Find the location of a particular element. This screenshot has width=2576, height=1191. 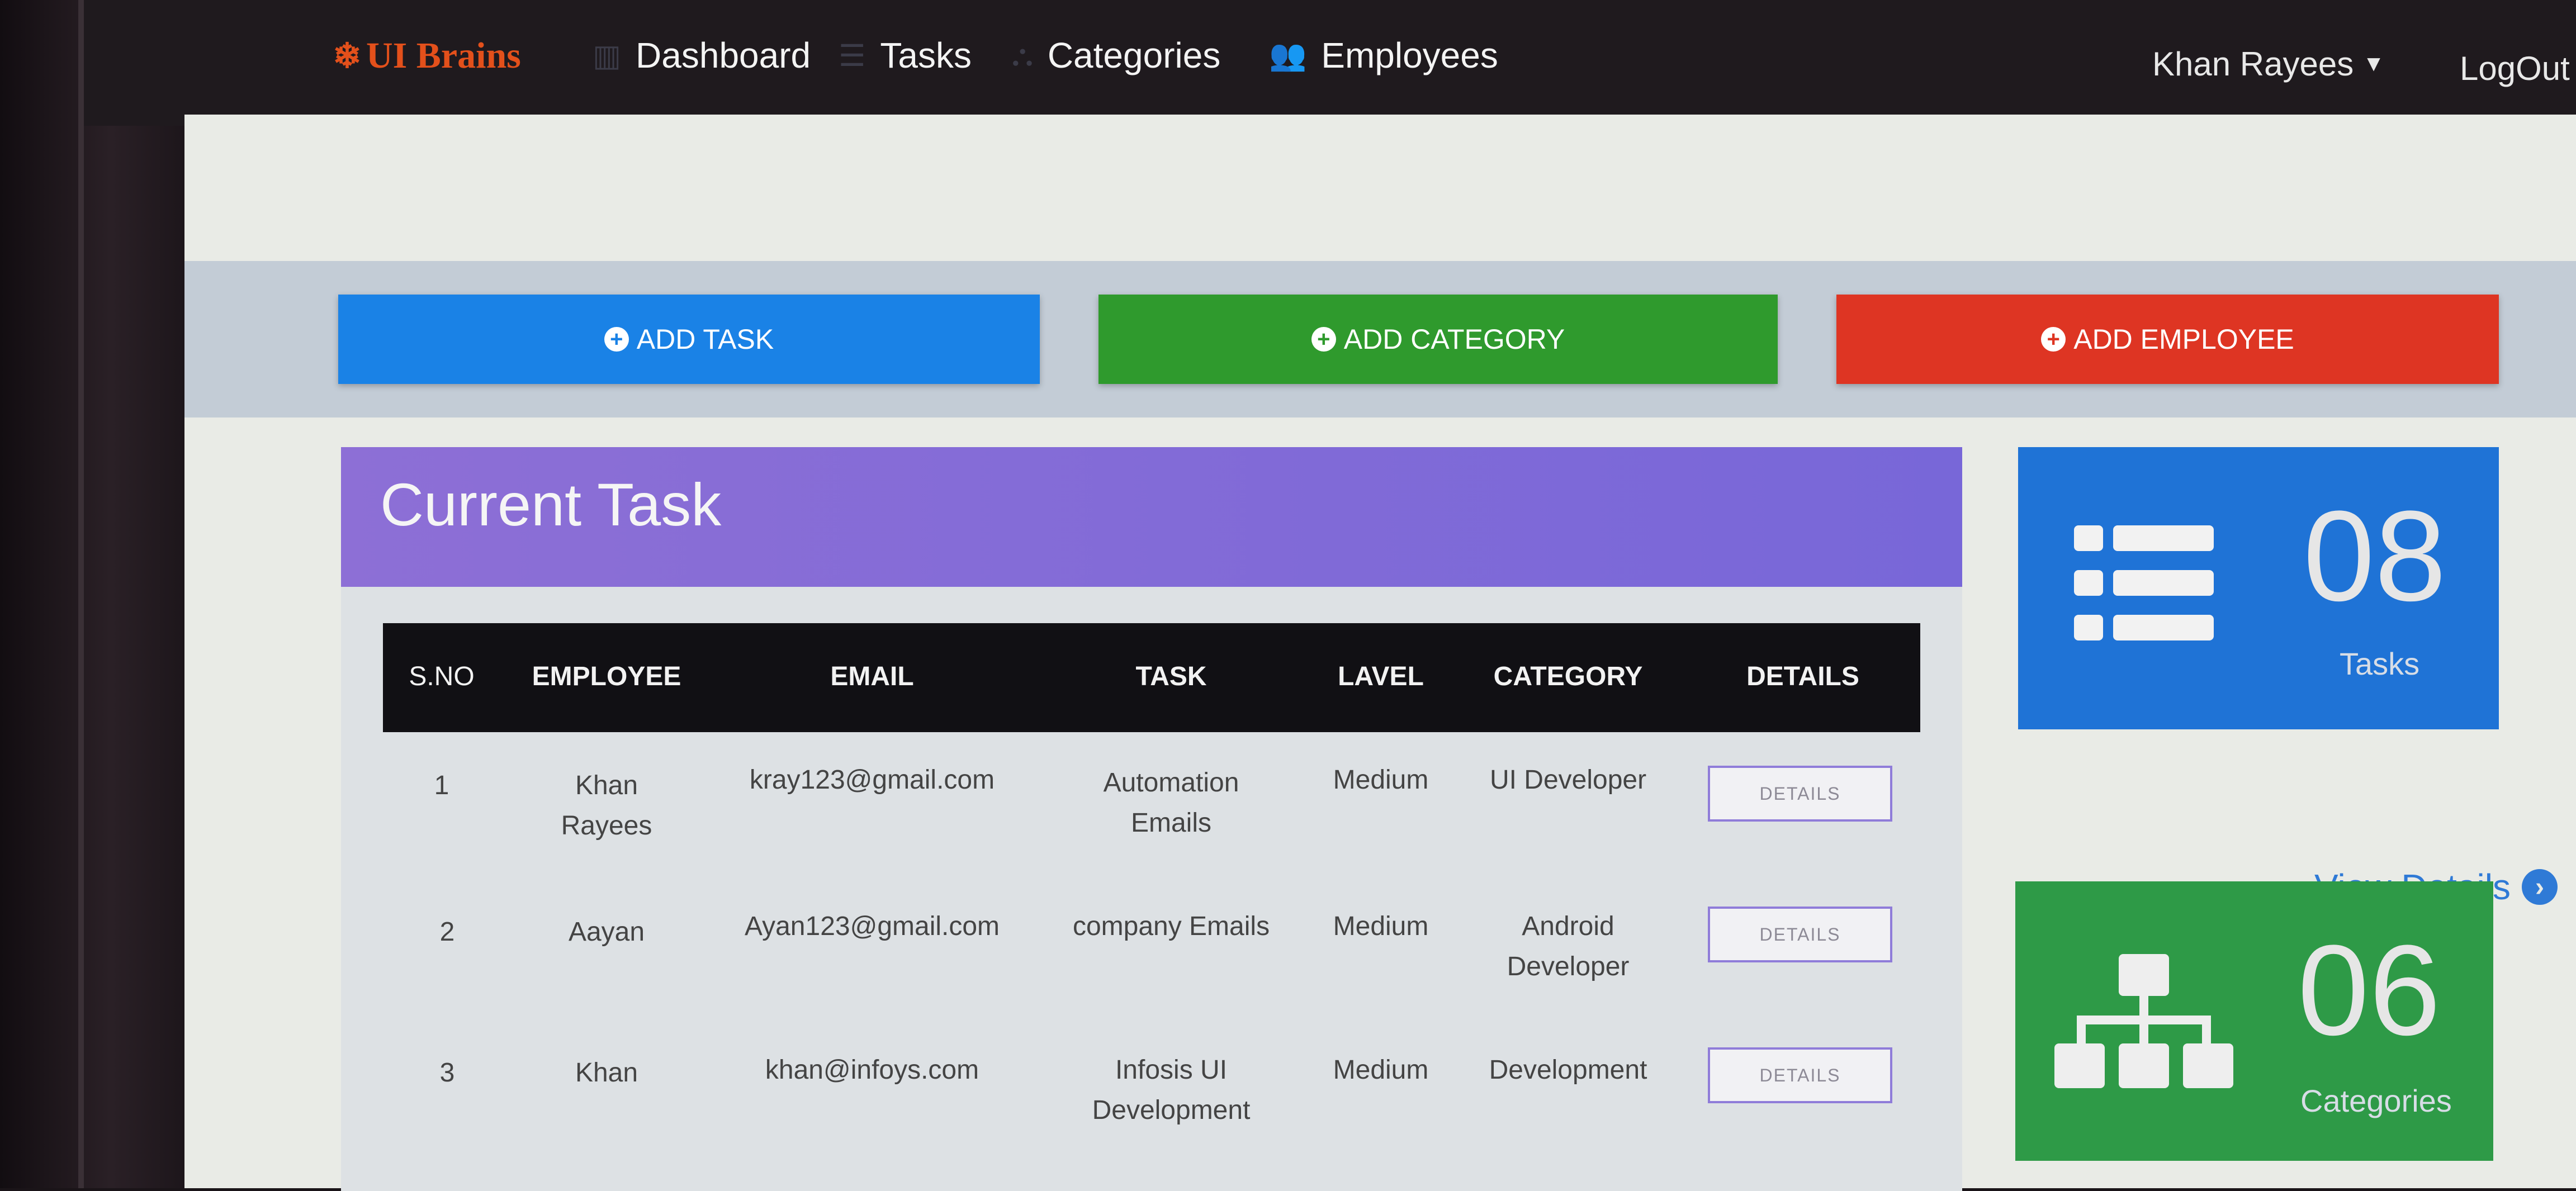

cell-category: UI Developer is located at coordinates (1568, 780).